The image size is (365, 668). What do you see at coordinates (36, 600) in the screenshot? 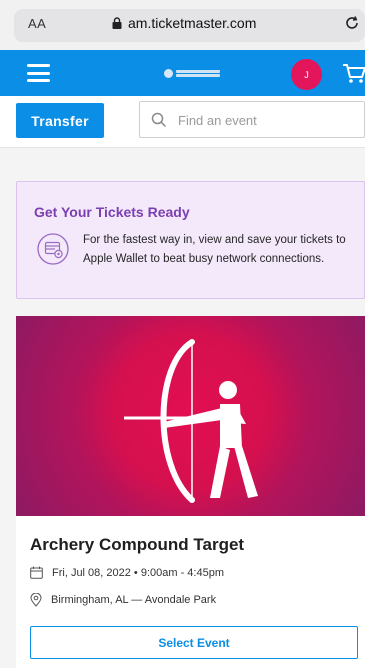
I see `location-pin-icon` at bounding box center [36, 600].